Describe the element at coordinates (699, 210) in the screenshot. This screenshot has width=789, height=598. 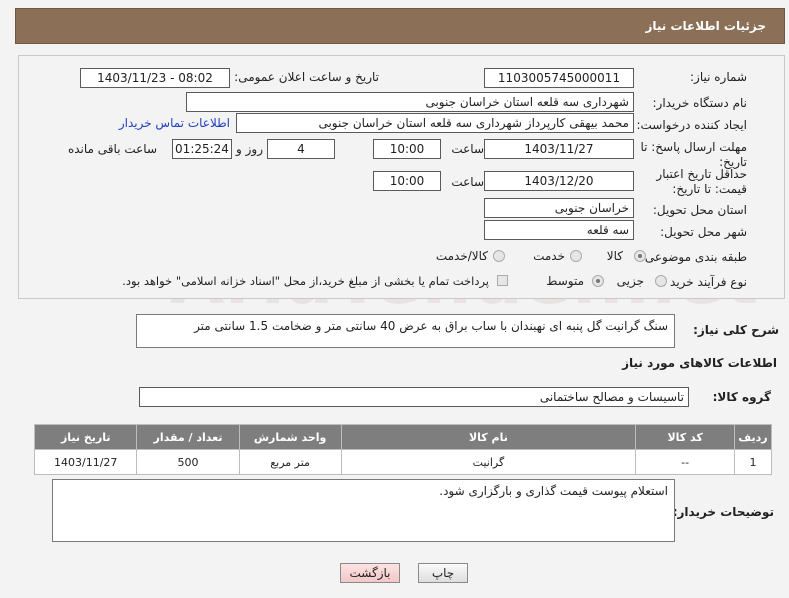
I see `province-label: استان محل تحویل:` at that location.